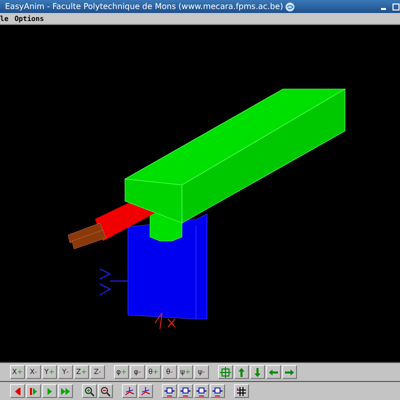 This screenshot has width=400, height=400. What do you see at coordinates (33, 391) in the screenshot?
I see `pause-play-icon` at bounding box center [33, 391].